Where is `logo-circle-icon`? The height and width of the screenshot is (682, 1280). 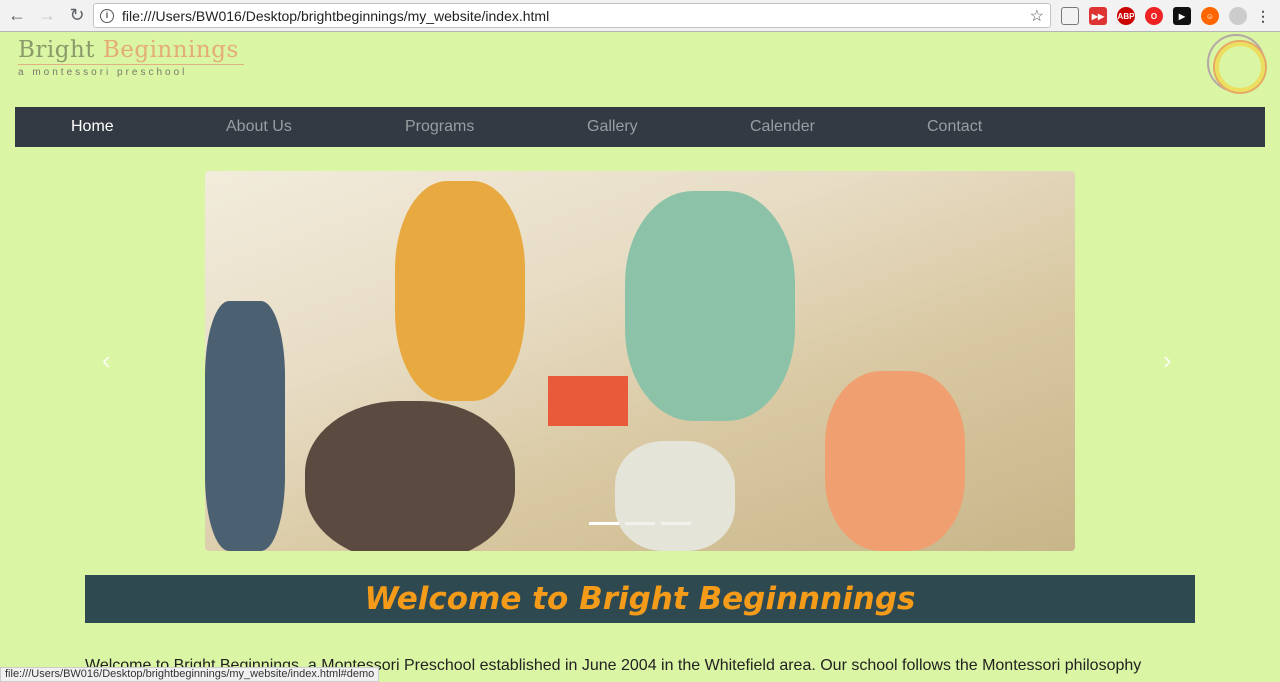
logo-circle-icon is located at coordinates (1236, 63).